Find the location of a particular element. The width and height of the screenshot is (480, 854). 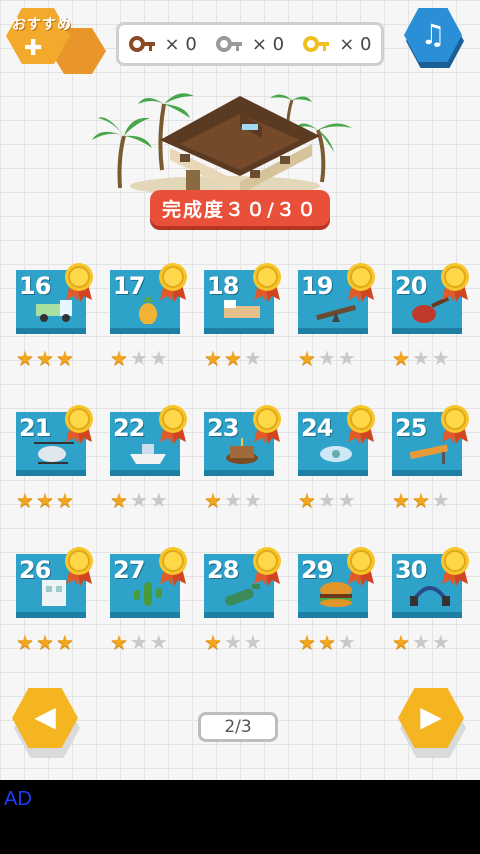

level-stars-20: ★ ★ ★ is located at coordinates (421, 358).